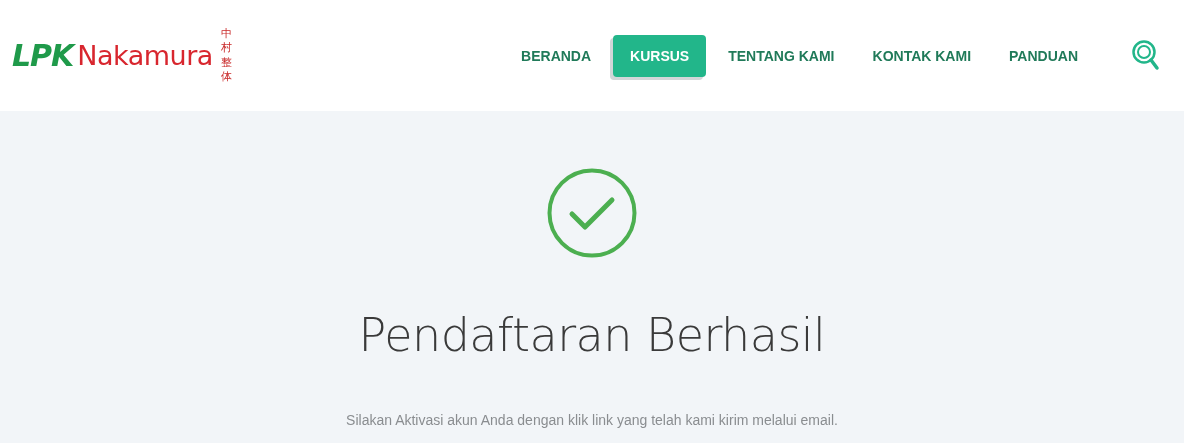 The image size is (1184, 443). Describe the element at coordinates (592, 420) in the screenshot. I see `activation-message: Silakan Aktivasi akun Anda dengan klik link yang telah kami kirim melalui email.` at that location.